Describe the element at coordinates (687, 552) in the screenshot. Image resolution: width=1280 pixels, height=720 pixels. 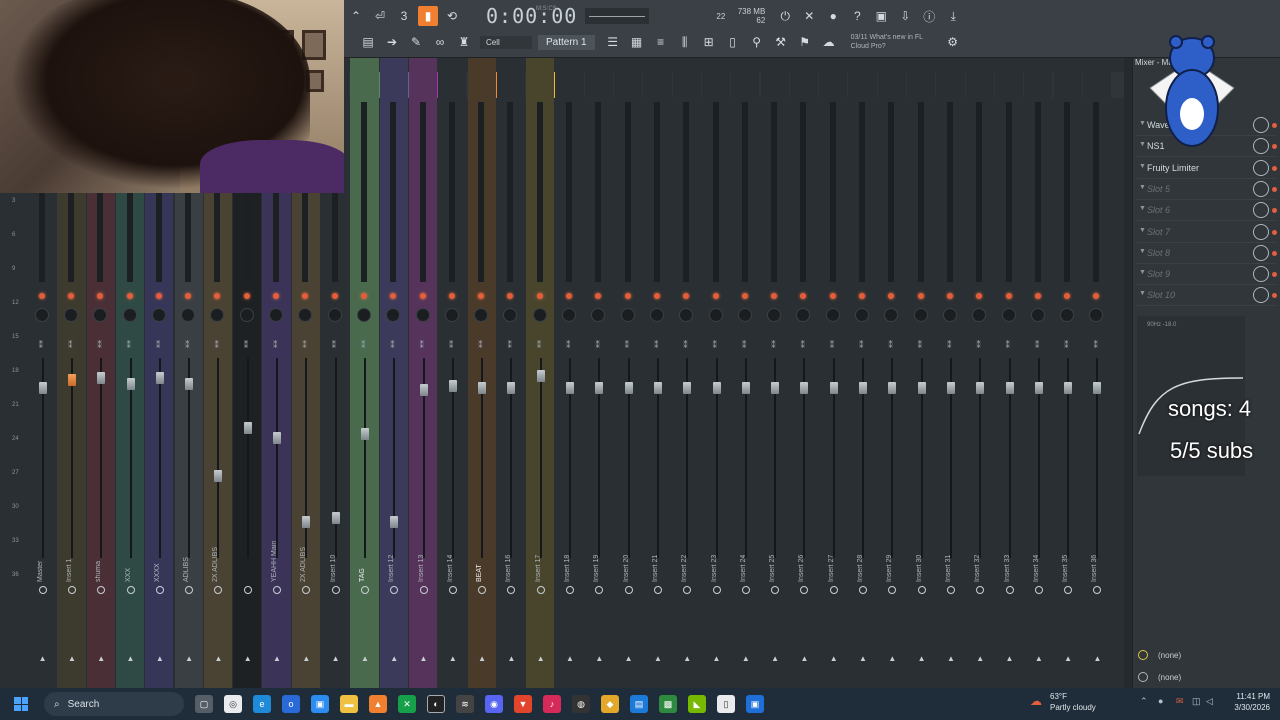
I see `track-name-label: Insert 22` at that location.